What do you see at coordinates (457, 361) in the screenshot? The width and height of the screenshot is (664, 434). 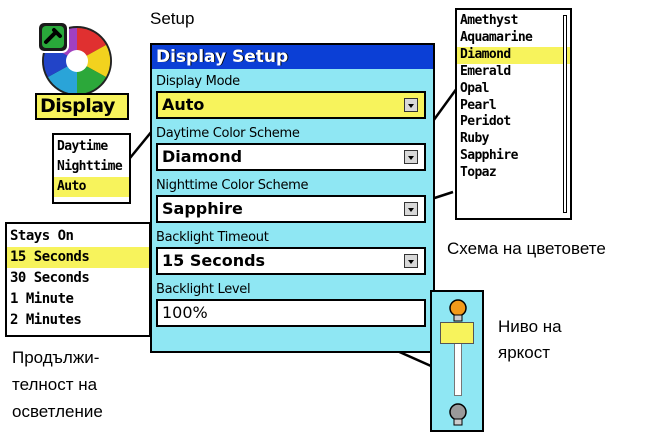 I see `backlight-level-slider` at bounding box center [457, 361].